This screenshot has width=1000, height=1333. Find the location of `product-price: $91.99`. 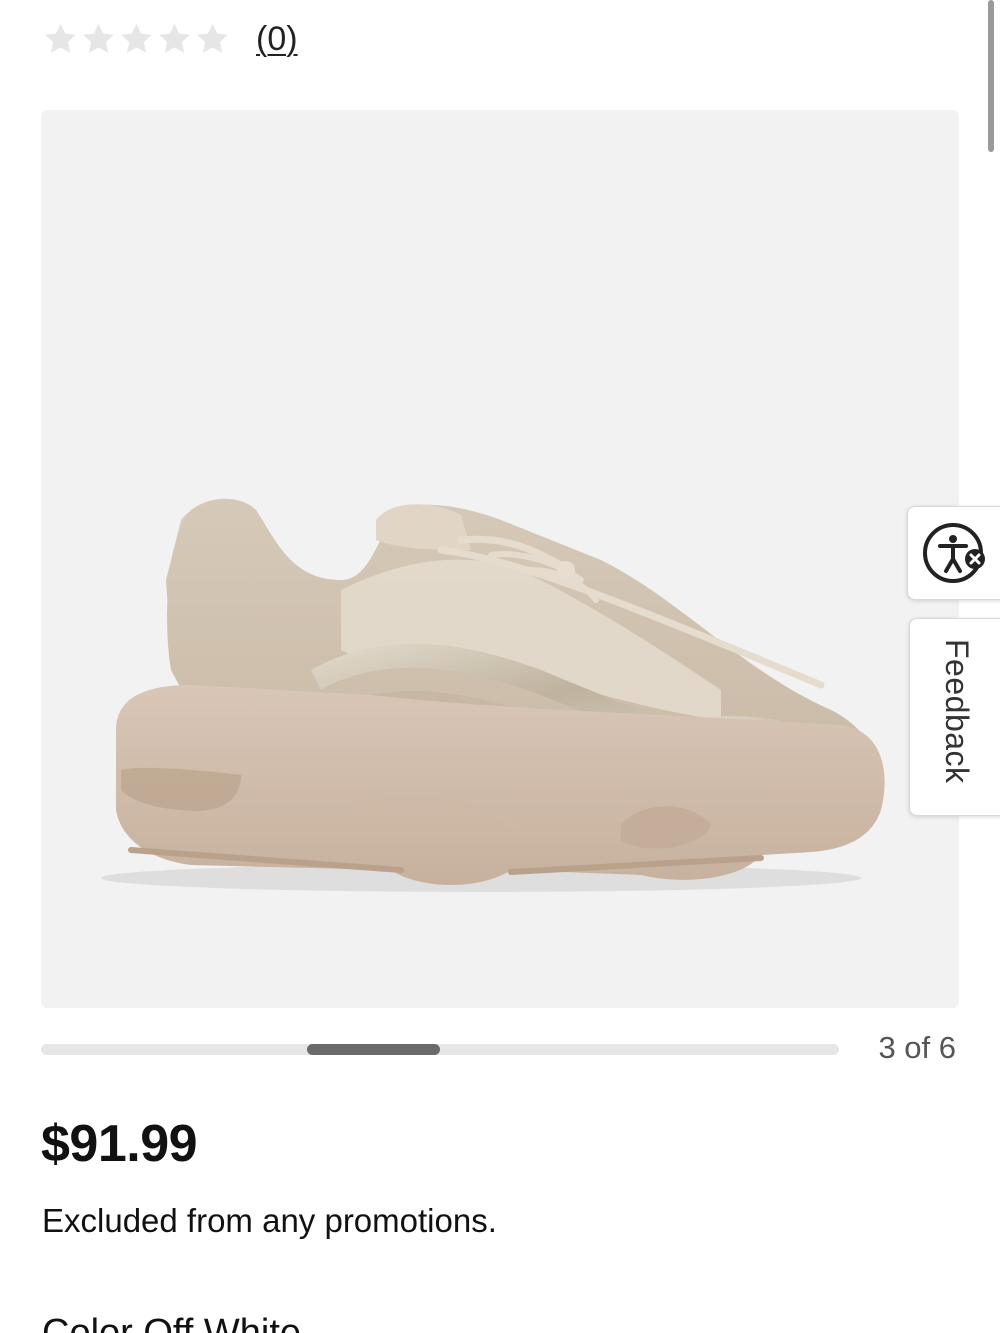

product-price: $91.99 is located at coordinates (119, 1144).